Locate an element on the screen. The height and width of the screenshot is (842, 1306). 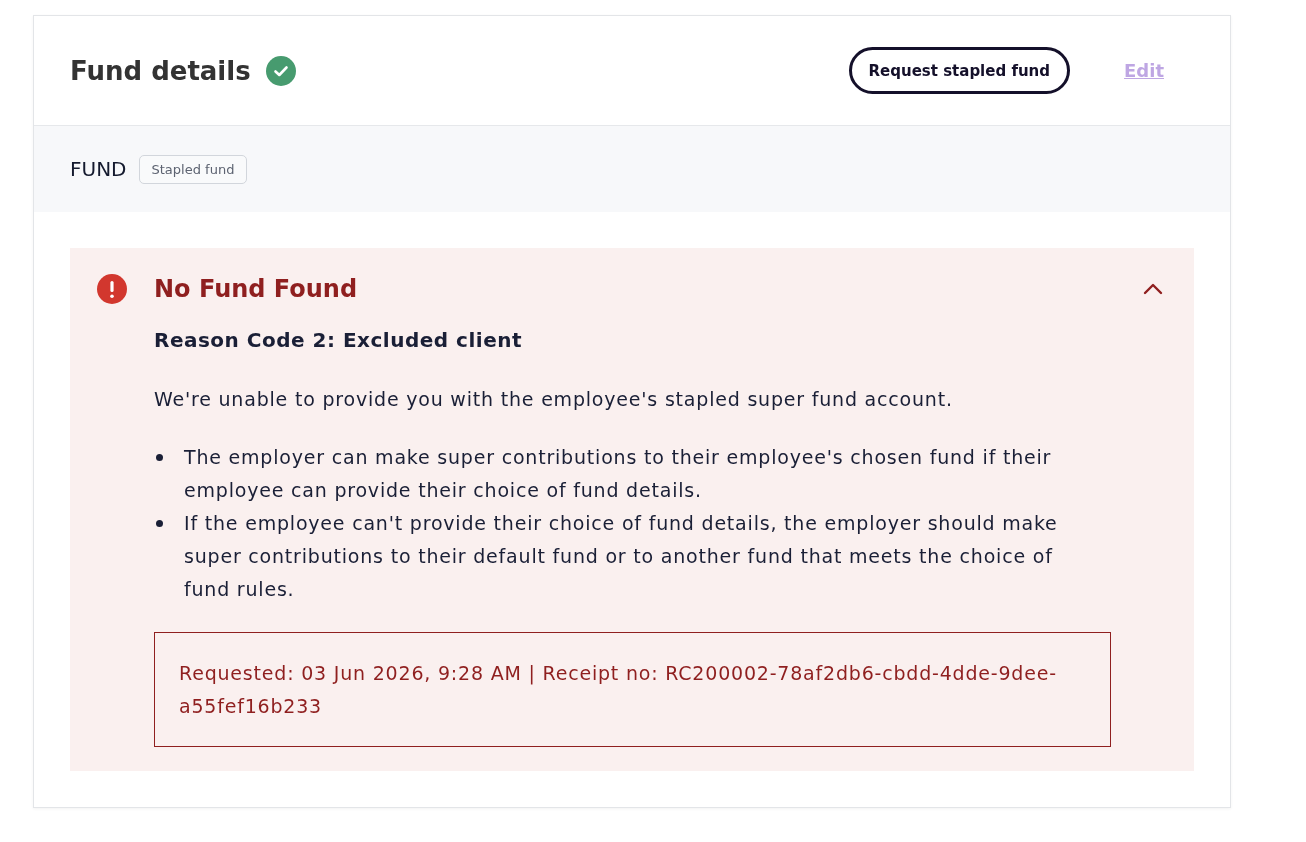
bullet-text: The employer can make super contributions to their employee's chosen fund if their employee can provide their choice of fund details. is located at coordinates (618, 474).